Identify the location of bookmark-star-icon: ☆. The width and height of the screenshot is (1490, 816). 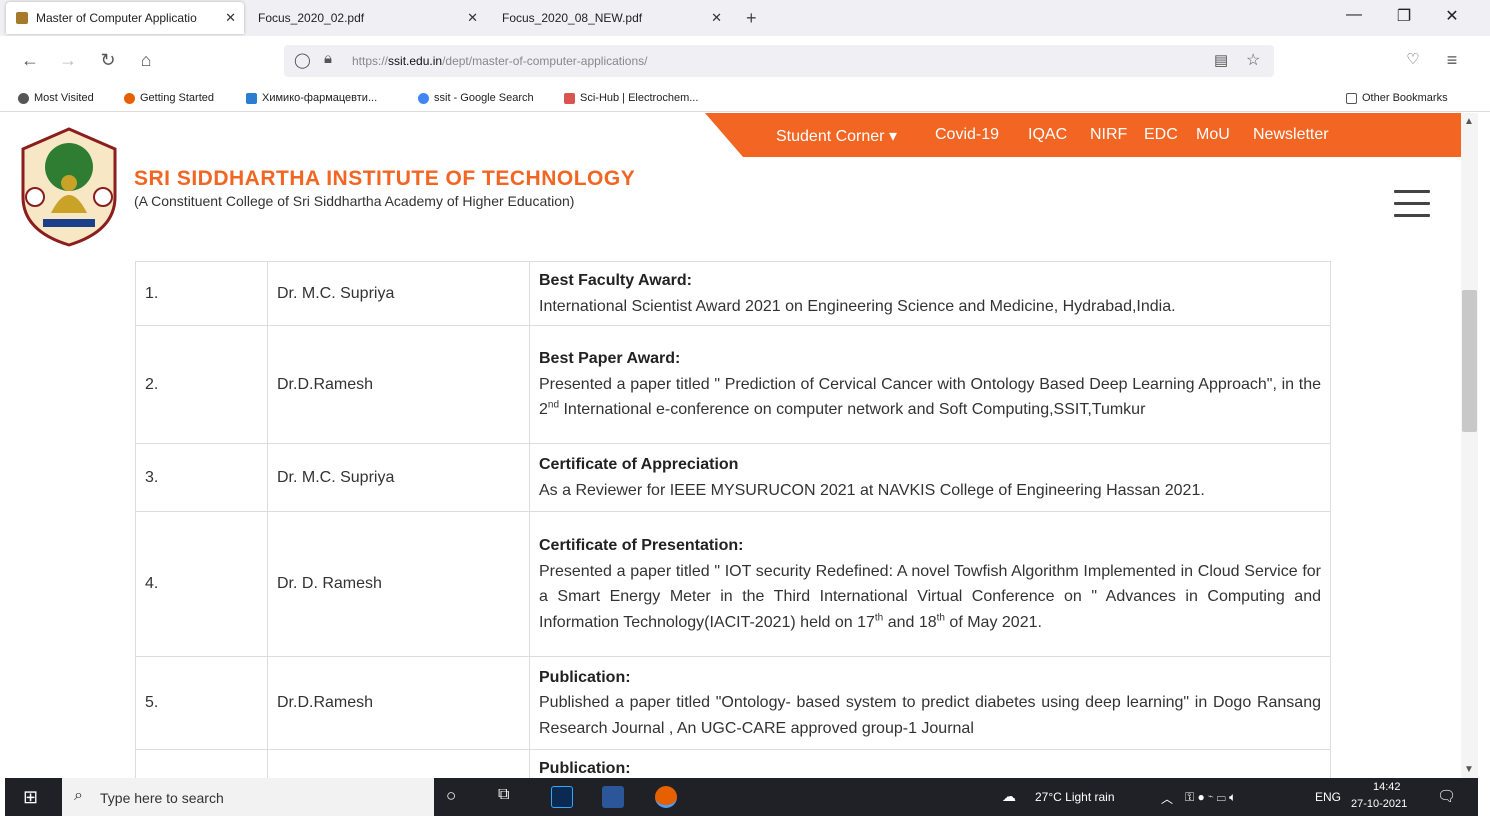
(1253, 60).